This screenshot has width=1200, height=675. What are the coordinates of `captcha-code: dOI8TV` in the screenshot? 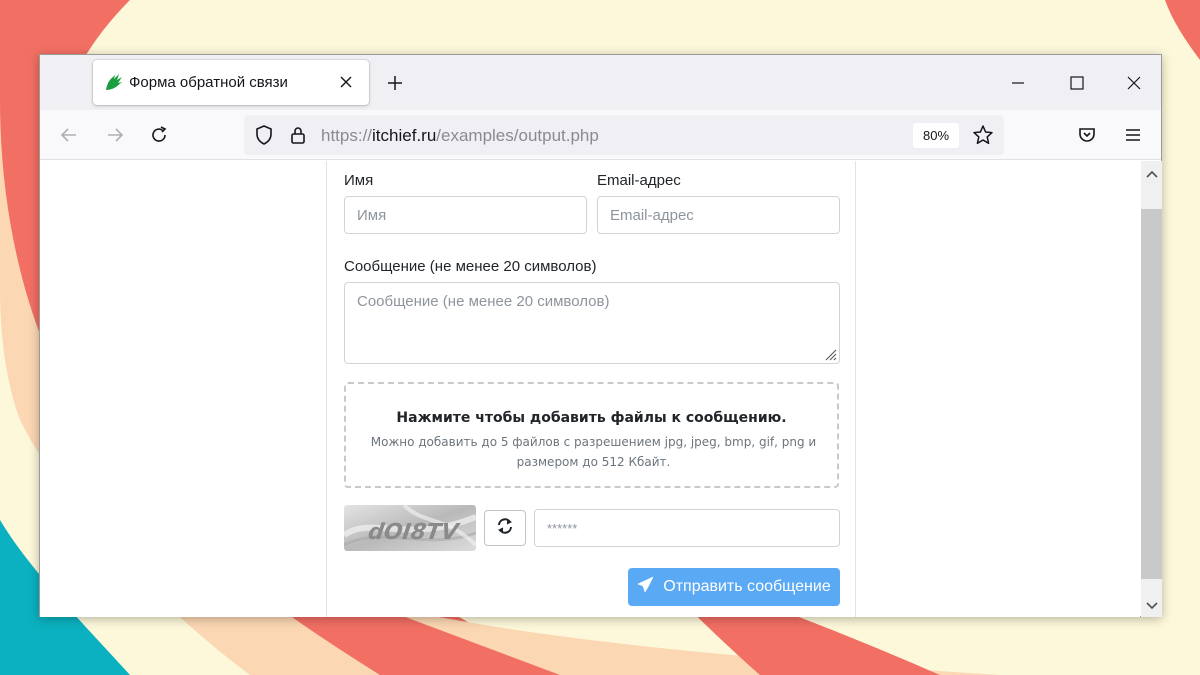 It's located at (413, 532).